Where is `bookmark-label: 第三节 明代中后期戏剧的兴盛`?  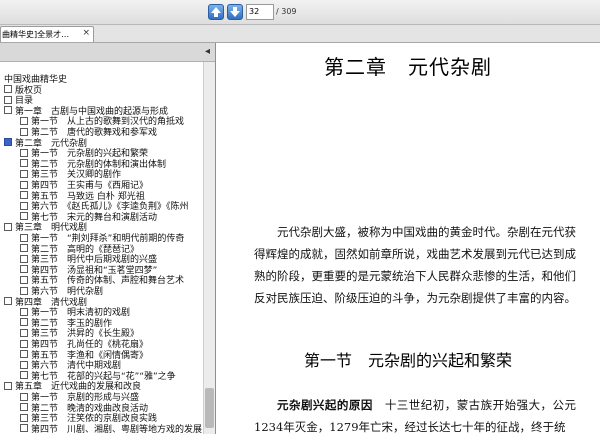 bookmark-label: 第三节 明代中后期戏剧的兴盛 is located at coordinates (94, 260).